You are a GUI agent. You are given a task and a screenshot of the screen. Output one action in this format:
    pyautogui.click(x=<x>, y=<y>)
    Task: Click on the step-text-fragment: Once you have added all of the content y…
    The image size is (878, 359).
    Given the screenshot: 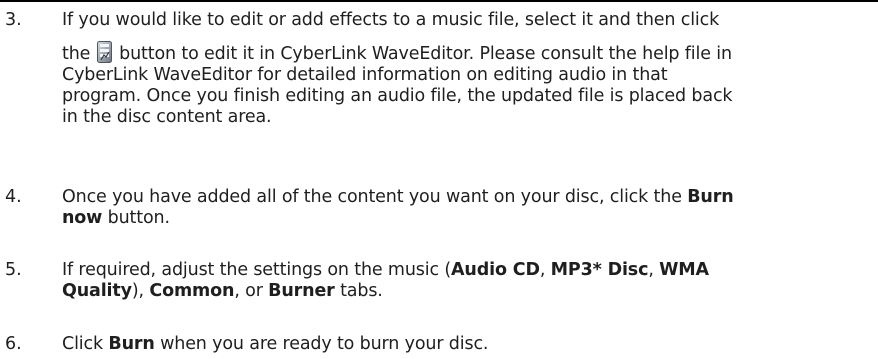 What is the action you would take?
    pyautogui.click(x=372, y=197)
    